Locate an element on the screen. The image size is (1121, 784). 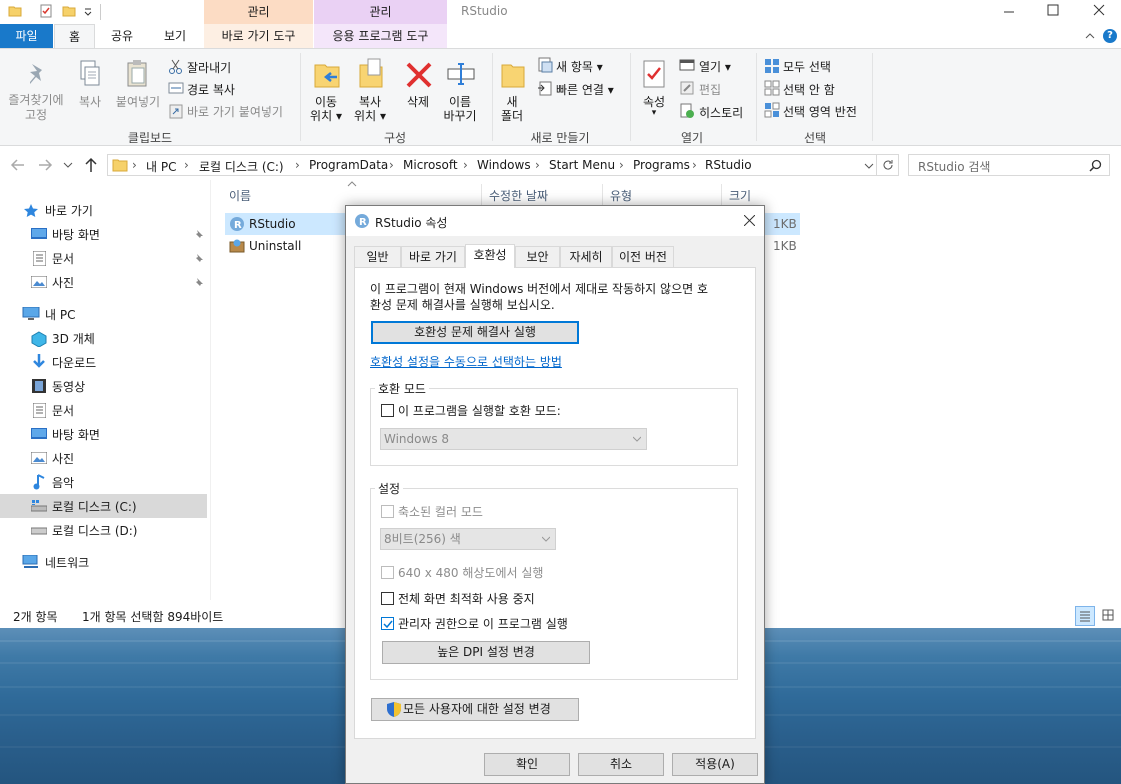
cancel-button: 취소 is located at coordinates (621, 764).